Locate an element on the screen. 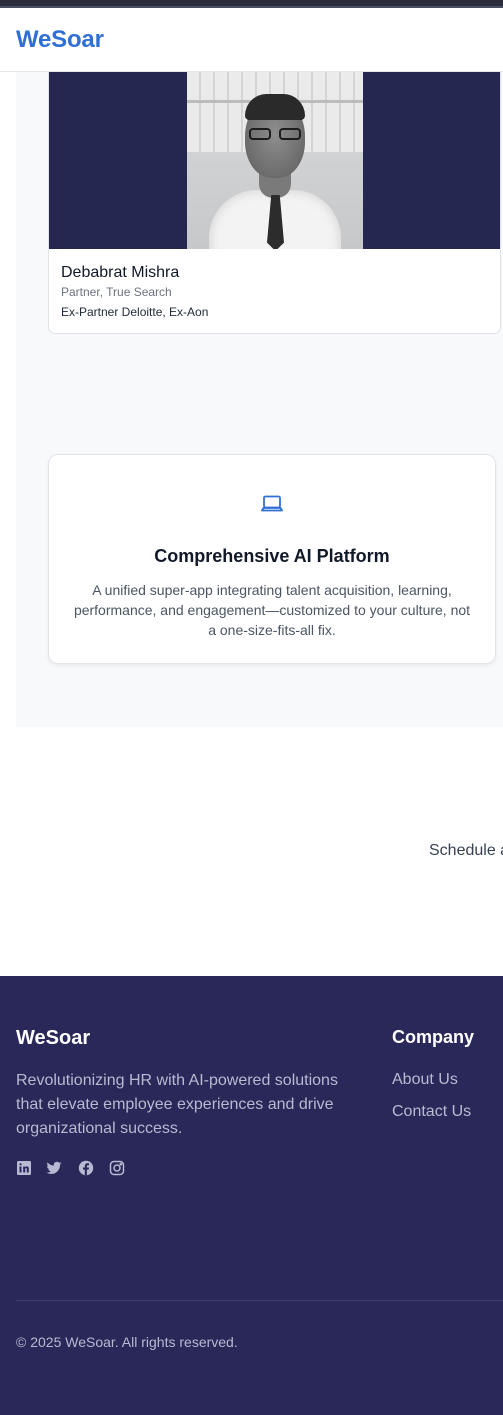 This screenshot has width=503, height=1415. footer-divider is located at coordinates (259, 1300).